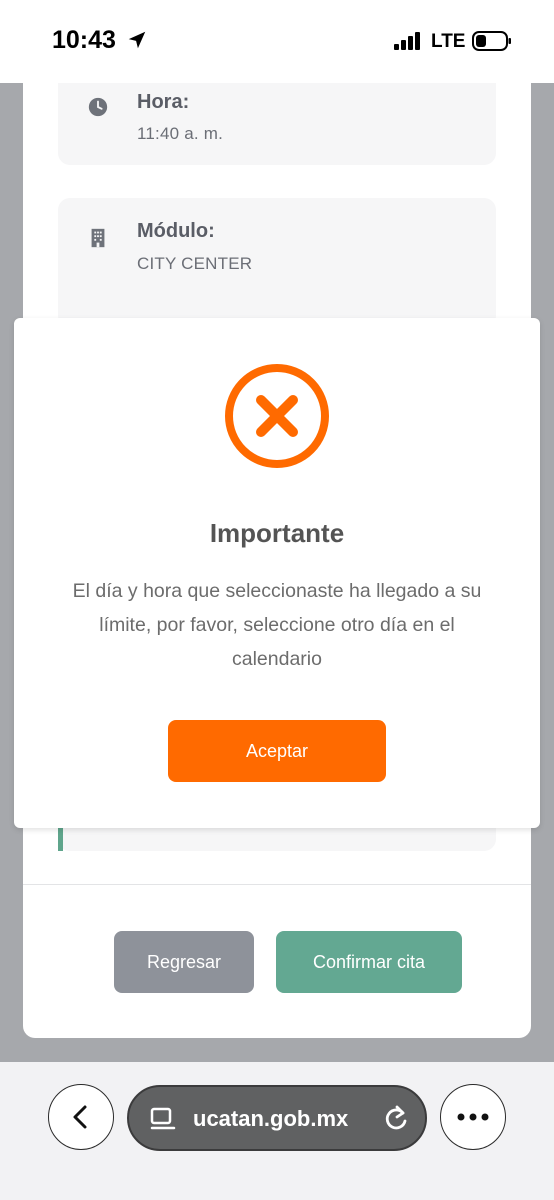 Image resolution: width=554 pixels, height=1200 pixels. I want to click on divider, so click(277, 884).